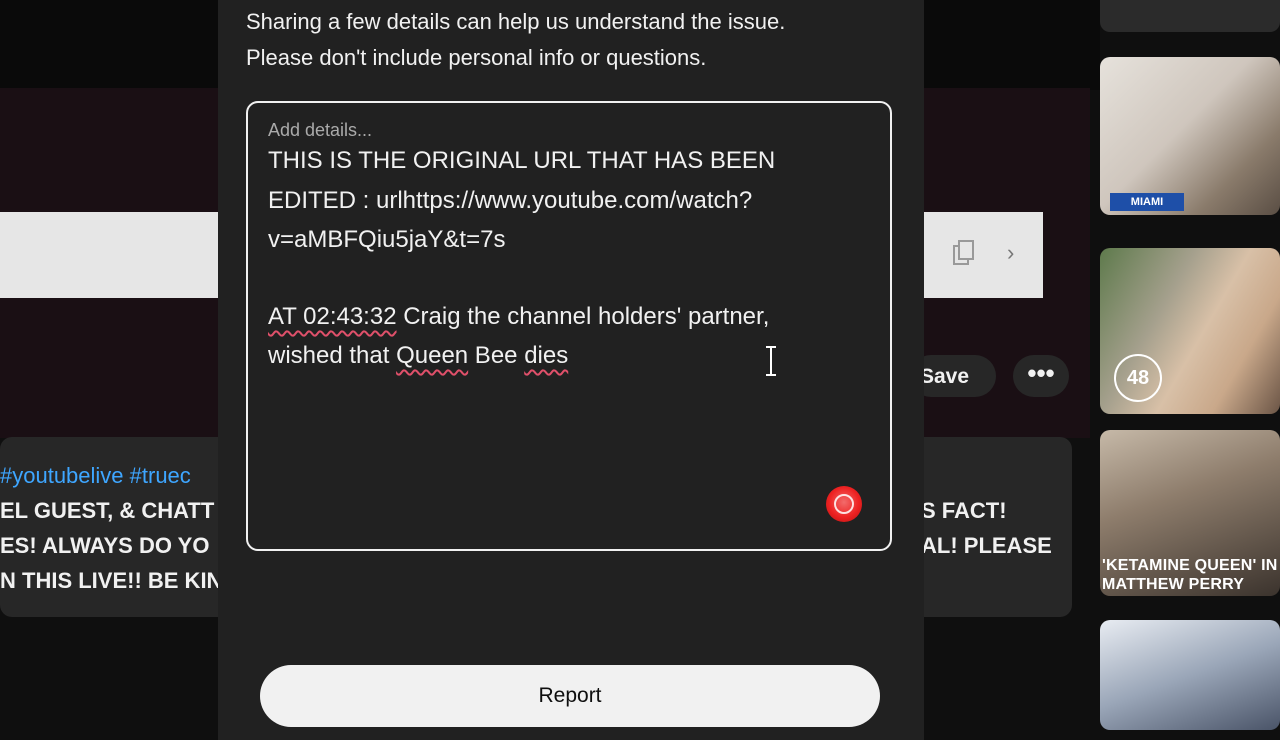  Describe the element at coordinates (432, 355) in the screenshot. I see `misspelled-word: Queen` at that location.